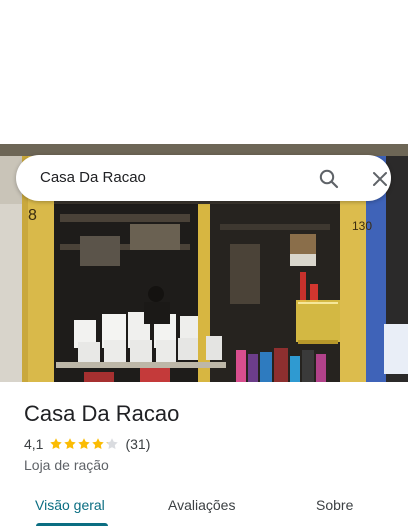  I want to click on svg-text: 8, so click(32, 215).